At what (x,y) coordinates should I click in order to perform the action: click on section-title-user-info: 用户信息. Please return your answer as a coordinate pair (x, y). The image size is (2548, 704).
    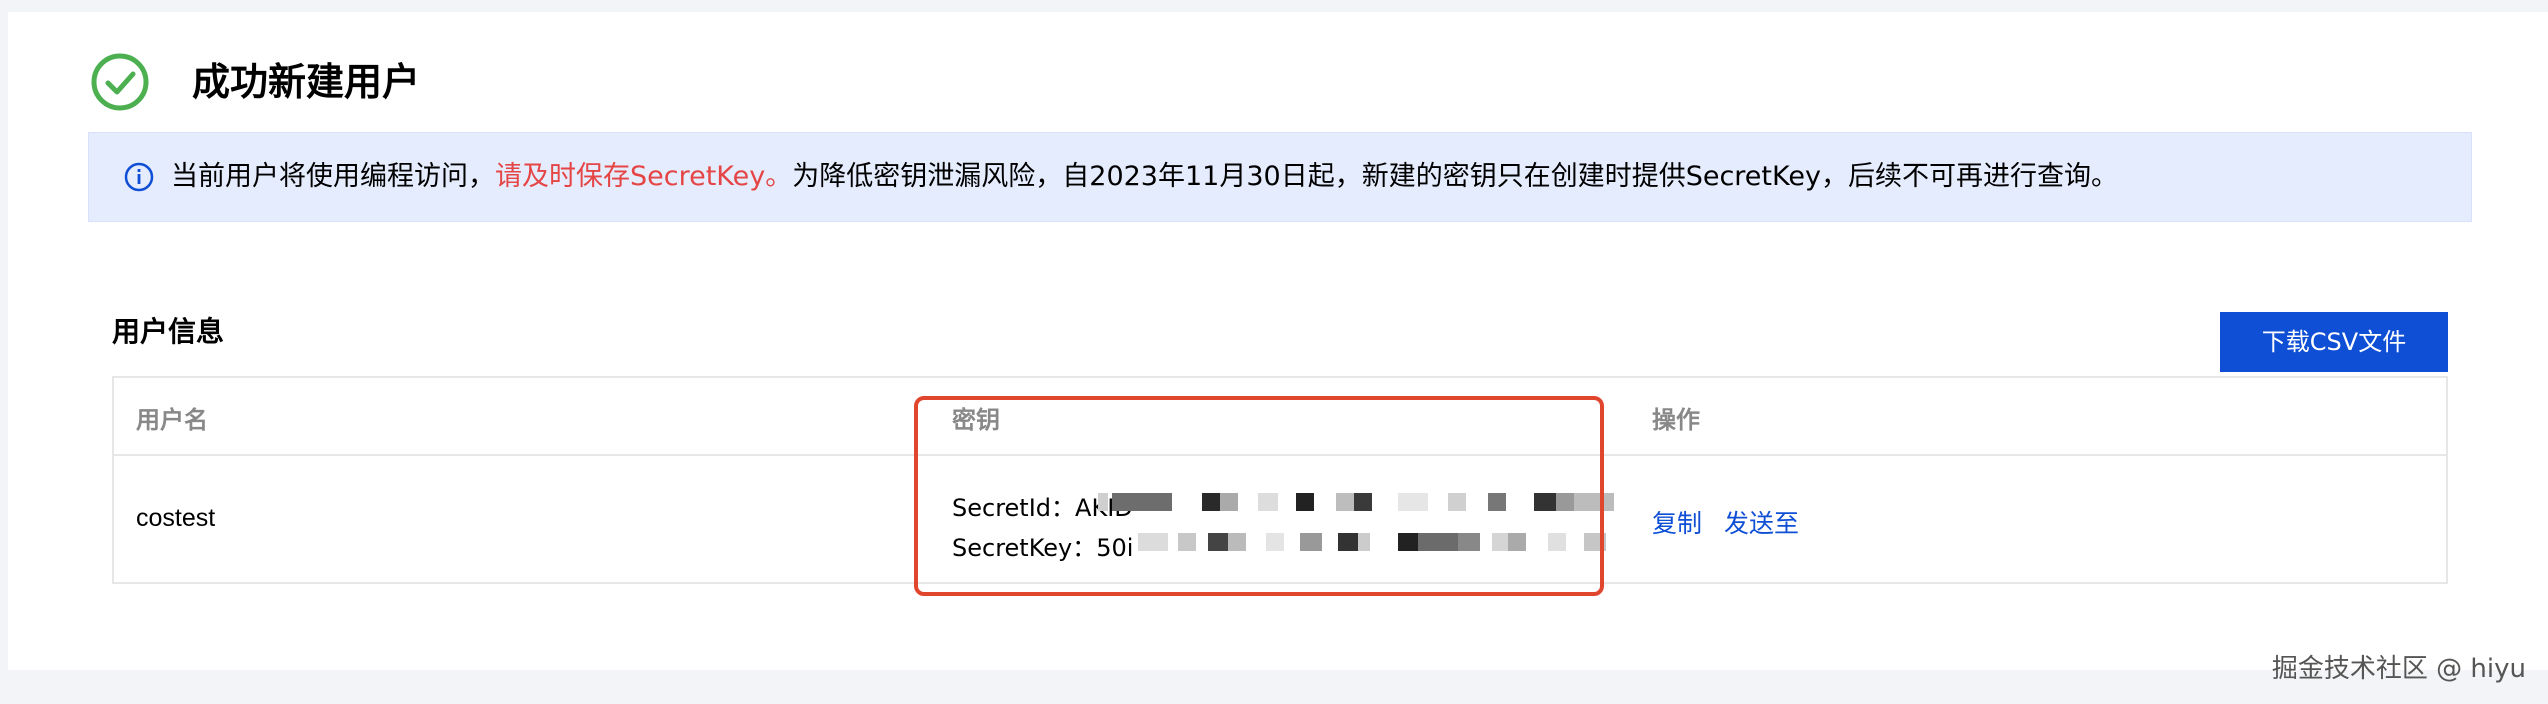
    Looking at the image, I should click on (168, 331).